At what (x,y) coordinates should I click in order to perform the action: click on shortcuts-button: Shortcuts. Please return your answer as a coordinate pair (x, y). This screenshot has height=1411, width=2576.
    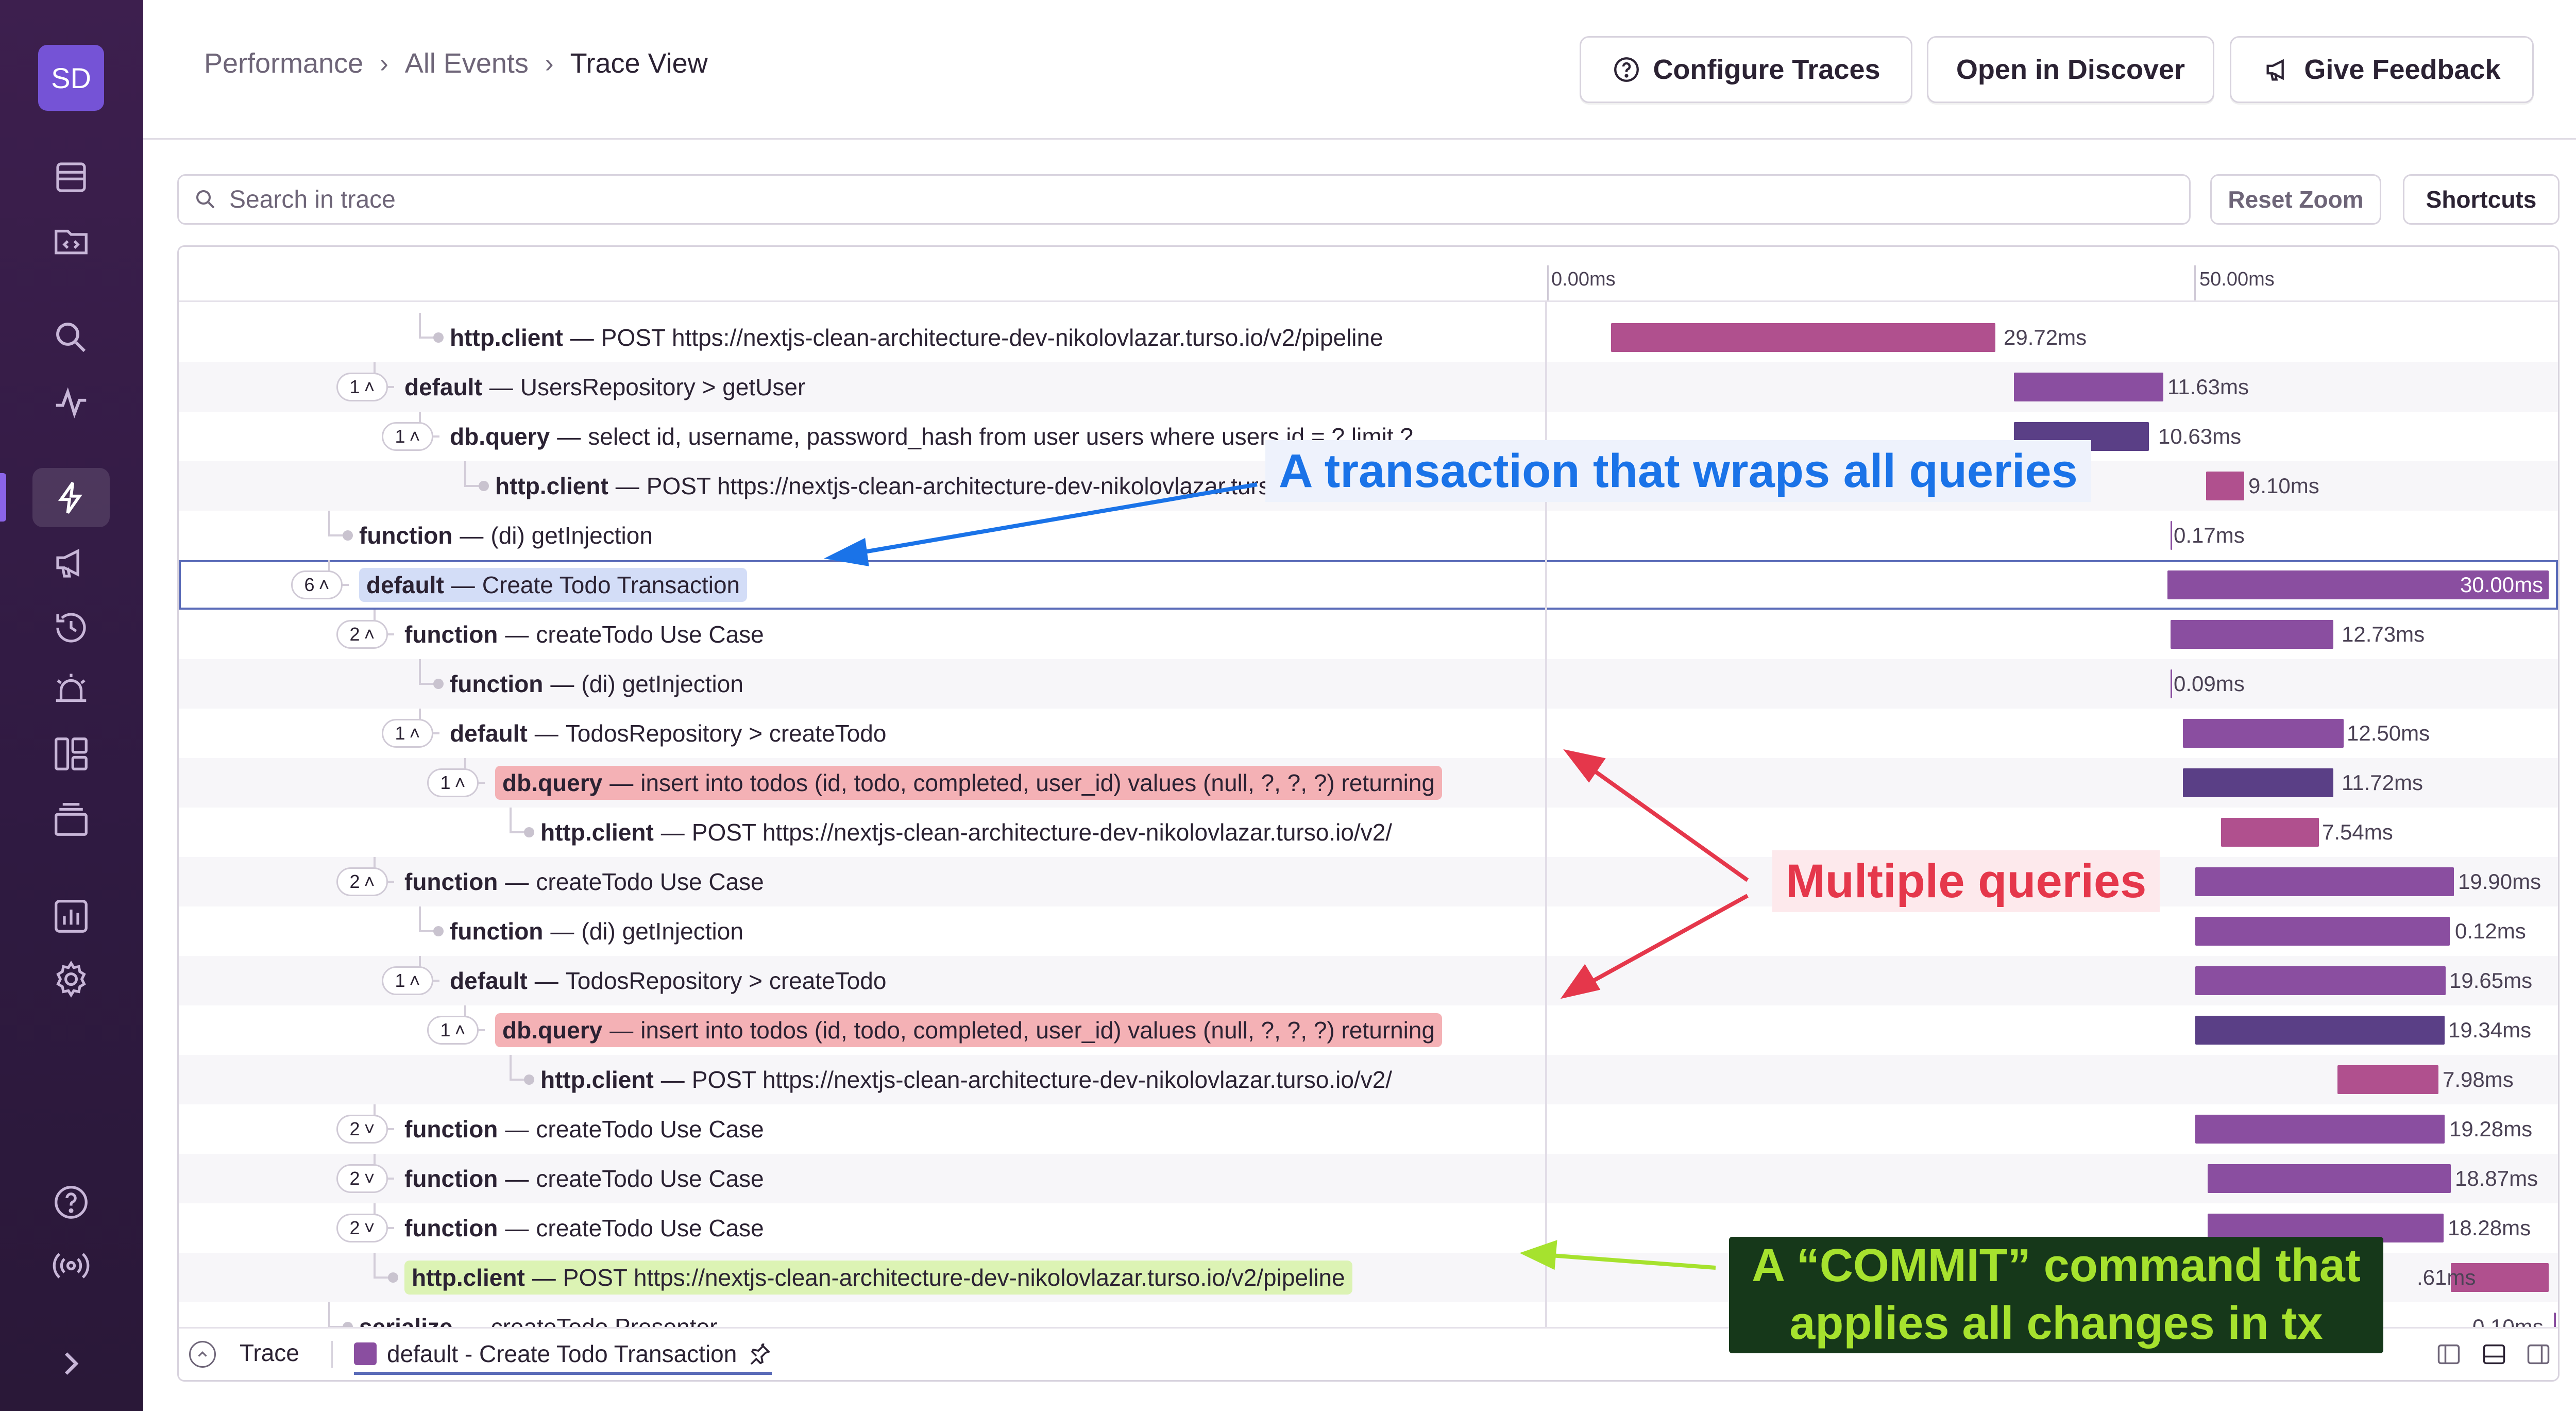
    Looking at the image, I should click on (2481, 199).